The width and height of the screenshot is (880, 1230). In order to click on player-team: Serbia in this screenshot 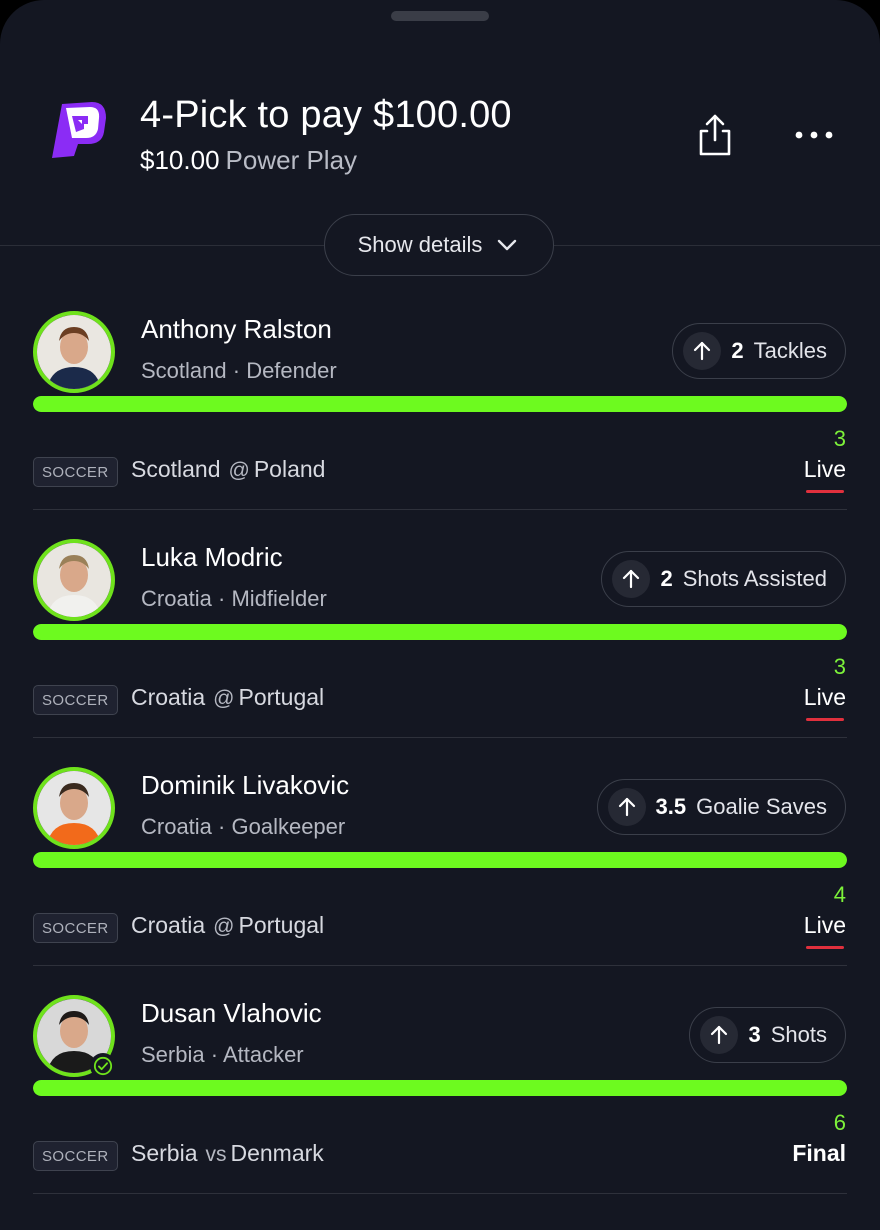, I will do `click(173, 1054)`.